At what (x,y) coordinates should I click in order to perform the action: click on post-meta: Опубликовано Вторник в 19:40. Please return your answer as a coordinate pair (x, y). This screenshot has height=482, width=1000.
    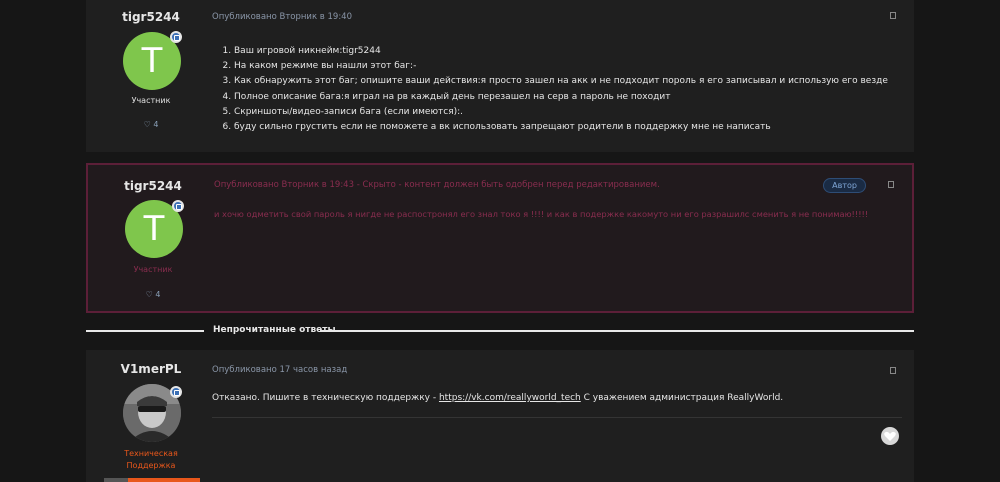
    Looking at the image, I should click on (282, 17).